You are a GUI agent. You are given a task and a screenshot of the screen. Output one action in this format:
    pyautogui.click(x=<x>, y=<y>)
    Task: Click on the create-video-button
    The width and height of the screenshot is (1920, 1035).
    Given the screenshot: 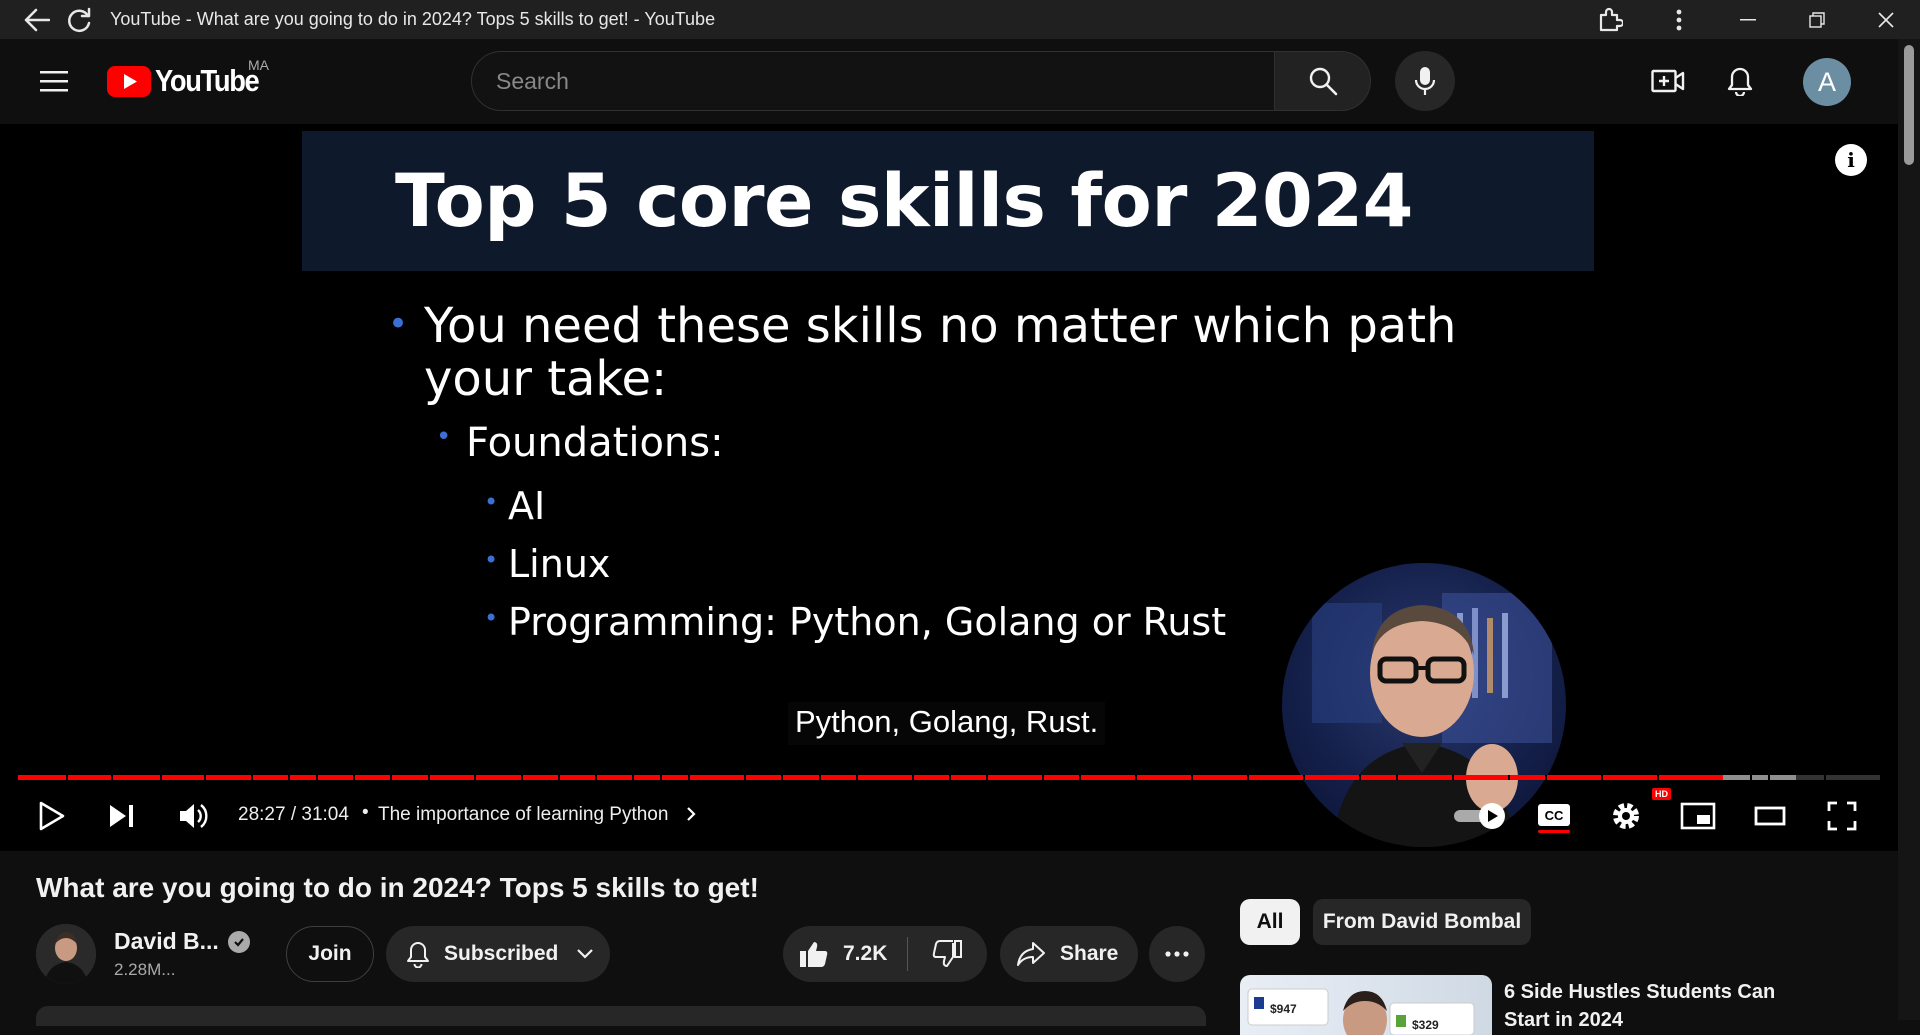 What is the action you would take?
    pyautogui.click(x=1668, y=81)
    